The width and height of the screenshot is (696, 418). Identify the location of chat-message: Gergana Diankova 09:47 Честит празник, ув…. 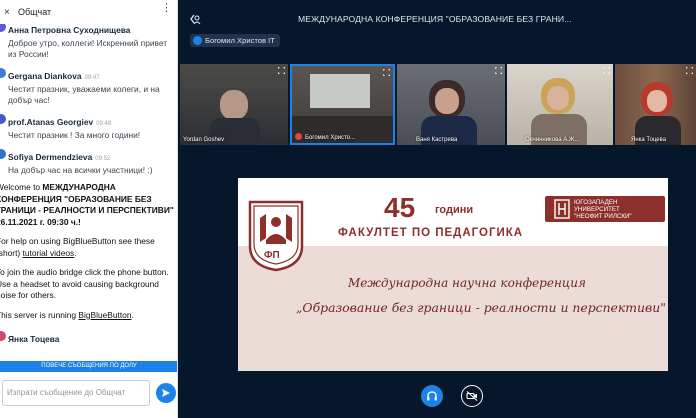
(88, 86).